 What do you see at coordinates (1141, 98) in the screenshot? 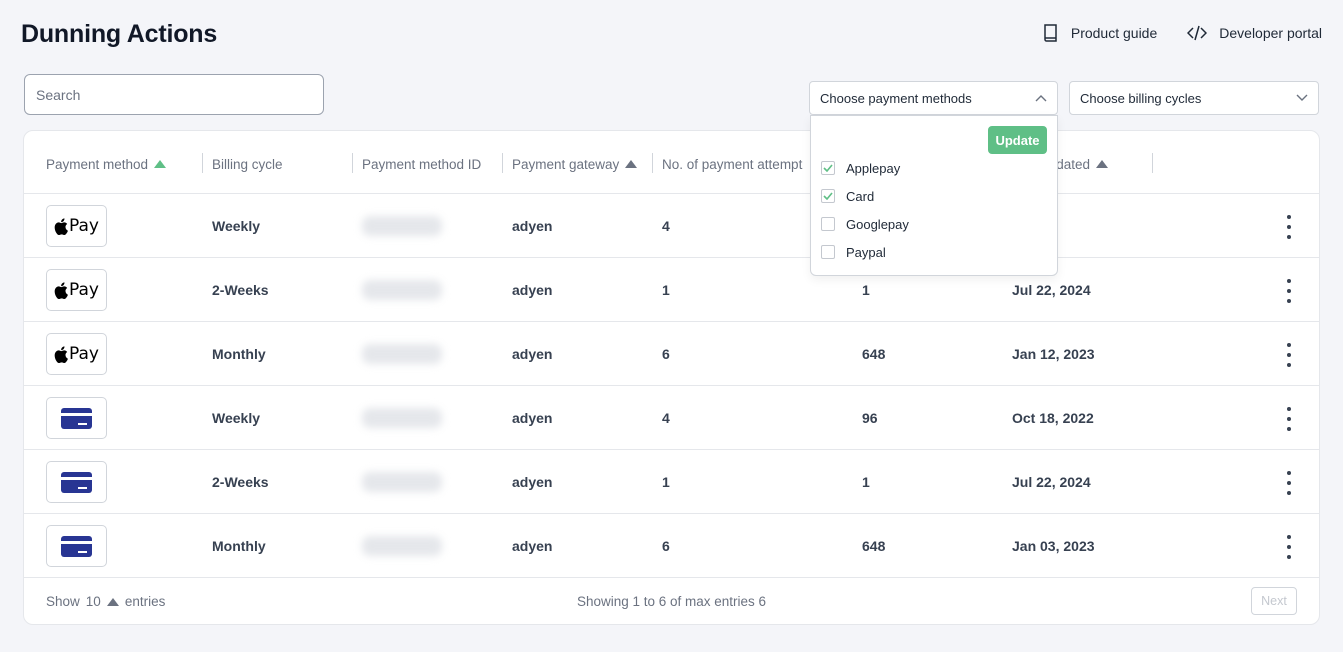
I see `billing-cycles-placeholder: Choose billing cycles` at bounding box center [1141, 98].